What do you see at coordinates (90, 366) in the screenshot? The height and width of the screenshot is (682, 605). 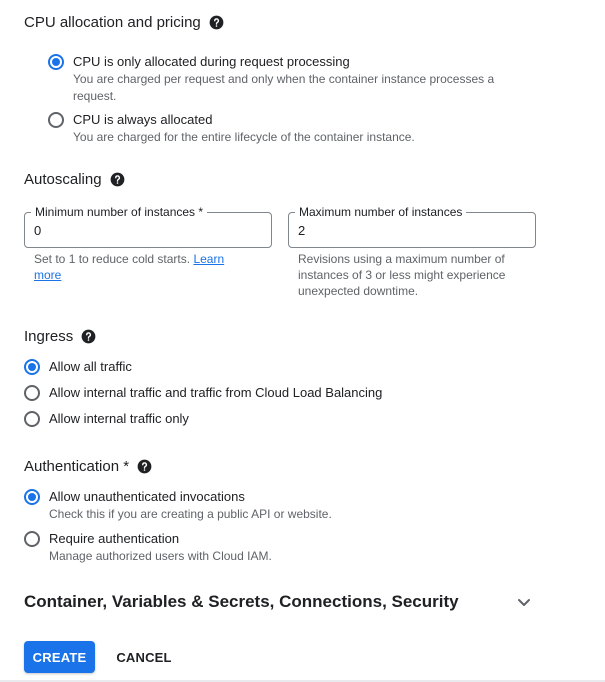 I see `ingress-all-label: Allow all traffic` at bounding box center [90, 366].